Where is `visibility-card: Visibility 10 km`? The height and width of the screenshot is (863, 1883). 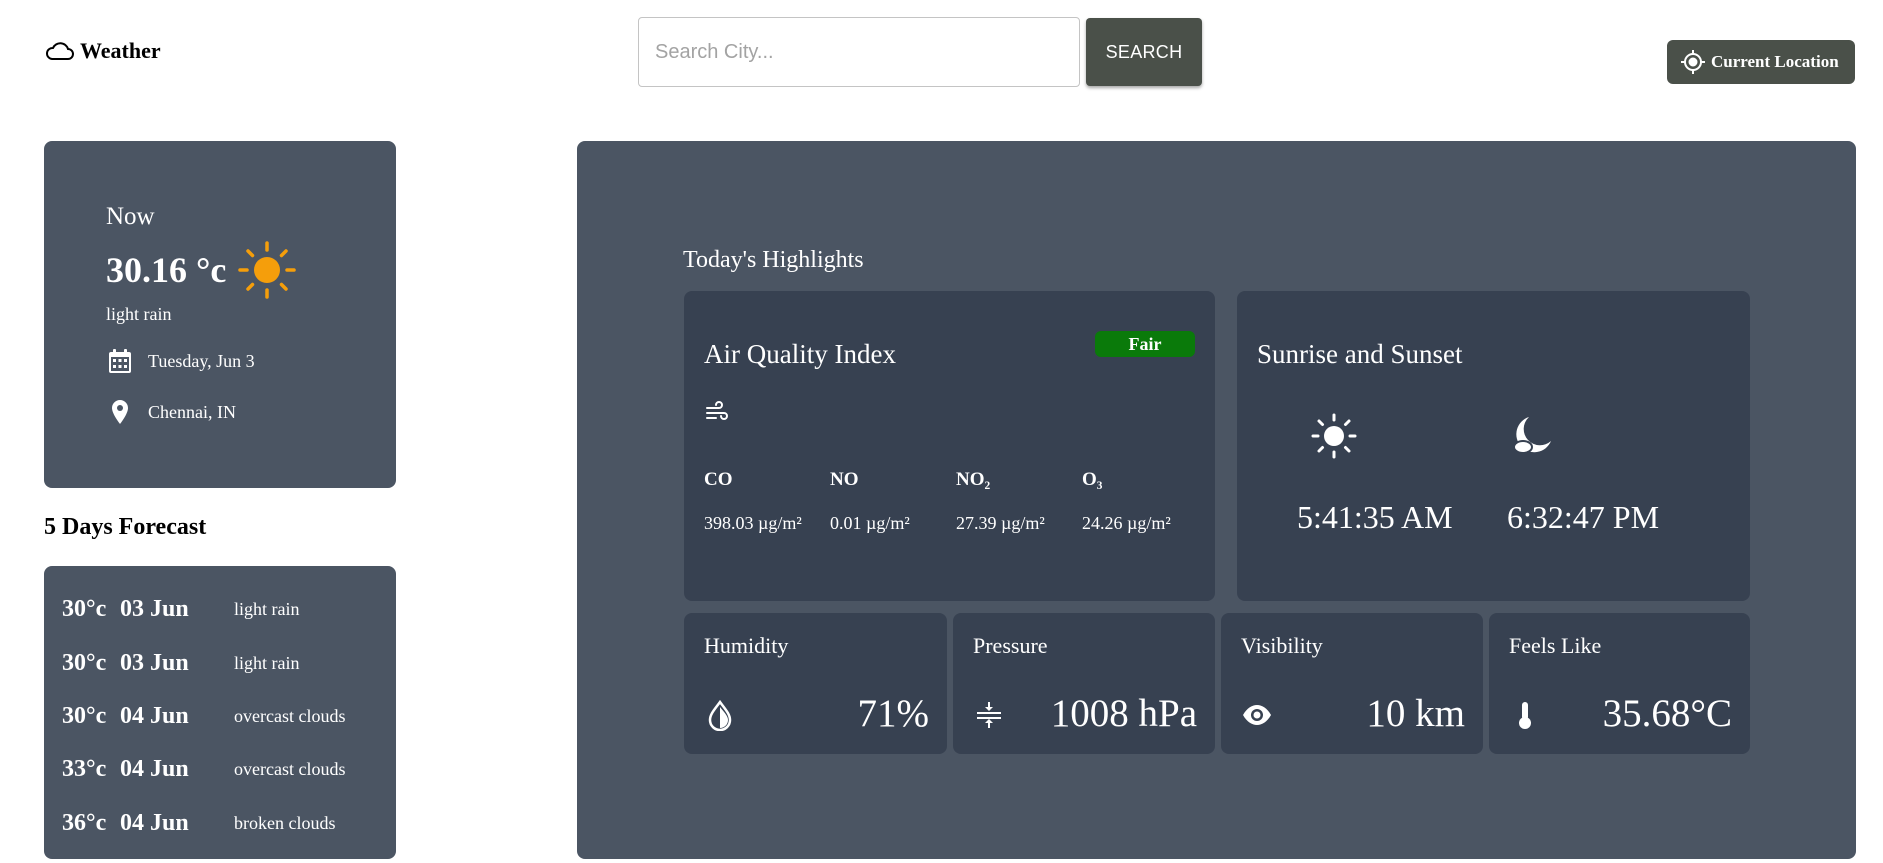
visibility-card: Visibility 10 km is located at coordinates (1352, 683).